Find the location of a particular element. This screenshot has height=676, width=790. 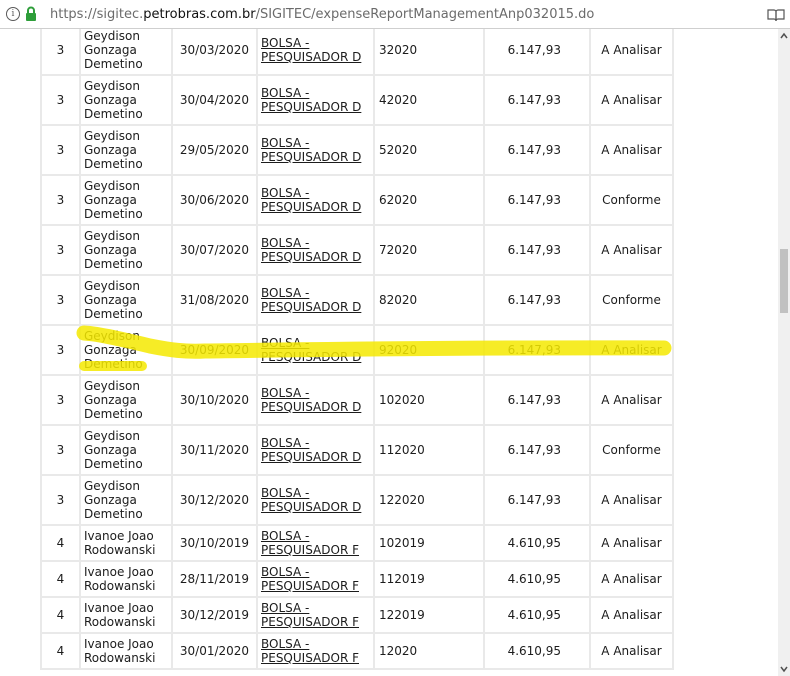

cell-date: 30/04/2020 is located at coordinates (215, 101).